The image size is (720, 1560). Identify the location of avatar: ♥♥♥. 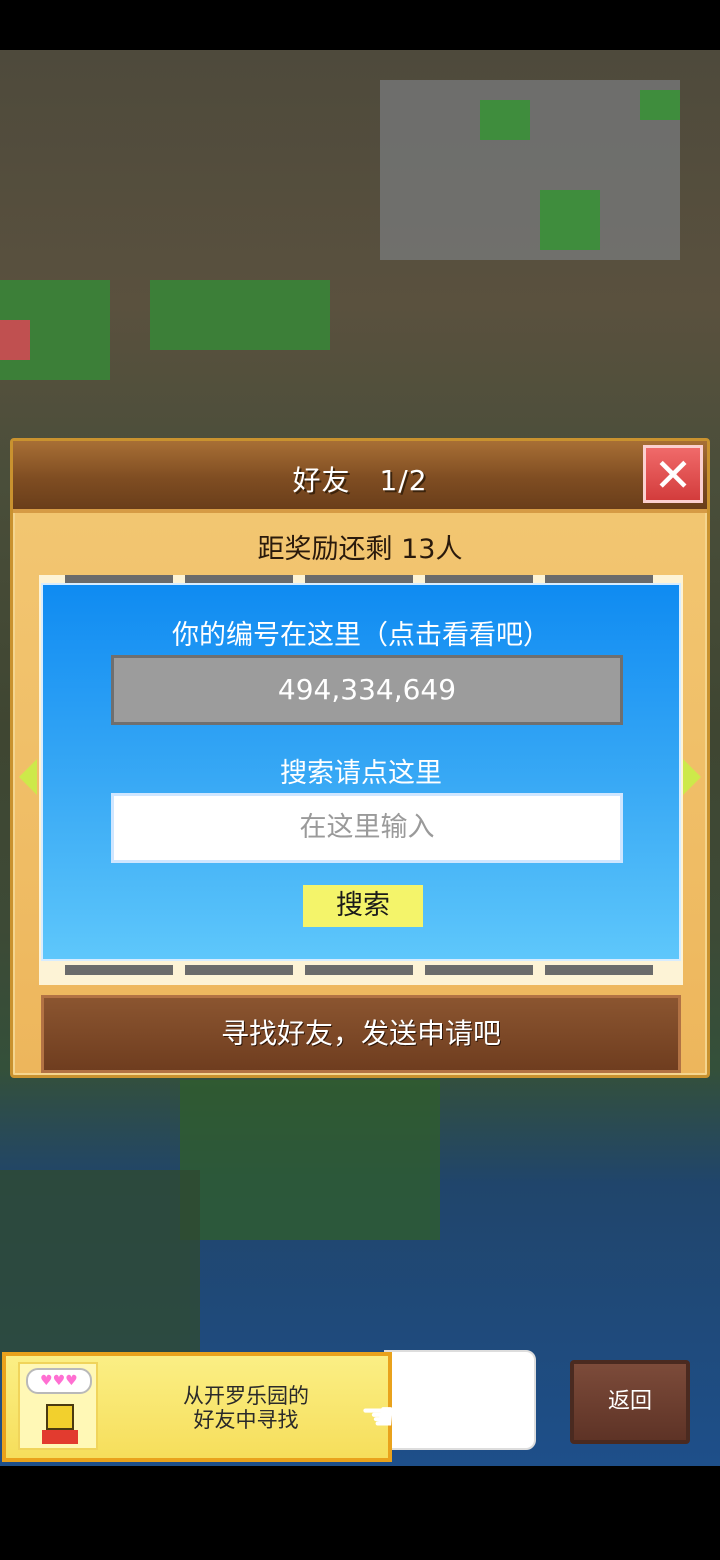
(58, 1406).